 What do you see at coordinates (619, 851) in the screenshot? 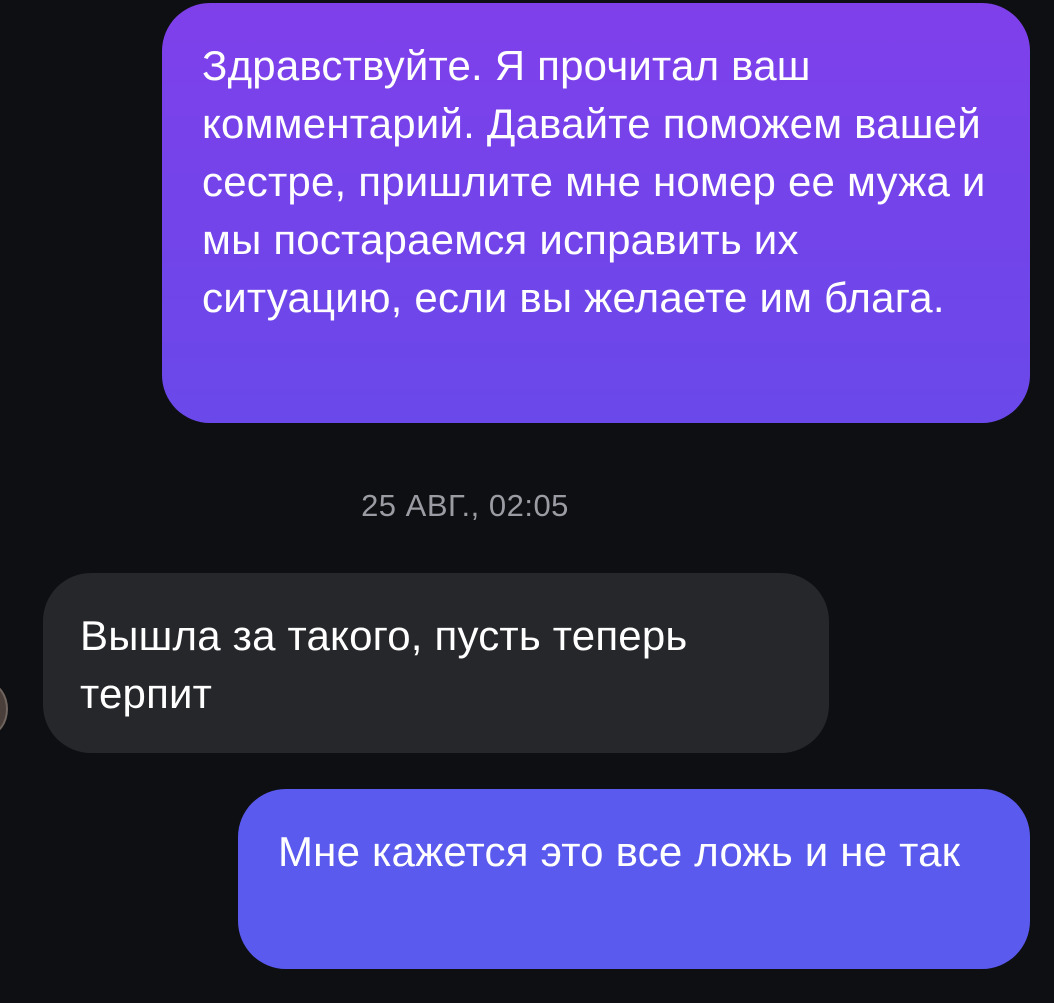
I see `message-text: Мне кажется это все ложь и не так` at bounding box center [619, 851].